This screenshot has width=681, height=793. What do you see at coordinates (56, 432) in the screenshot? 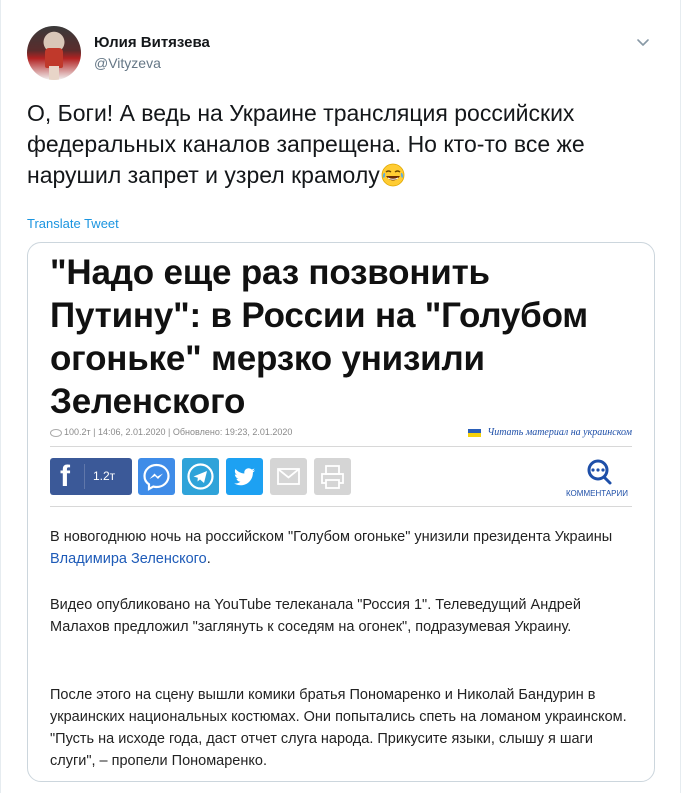
I see `eye-icon` at bounding box center [56, 432].